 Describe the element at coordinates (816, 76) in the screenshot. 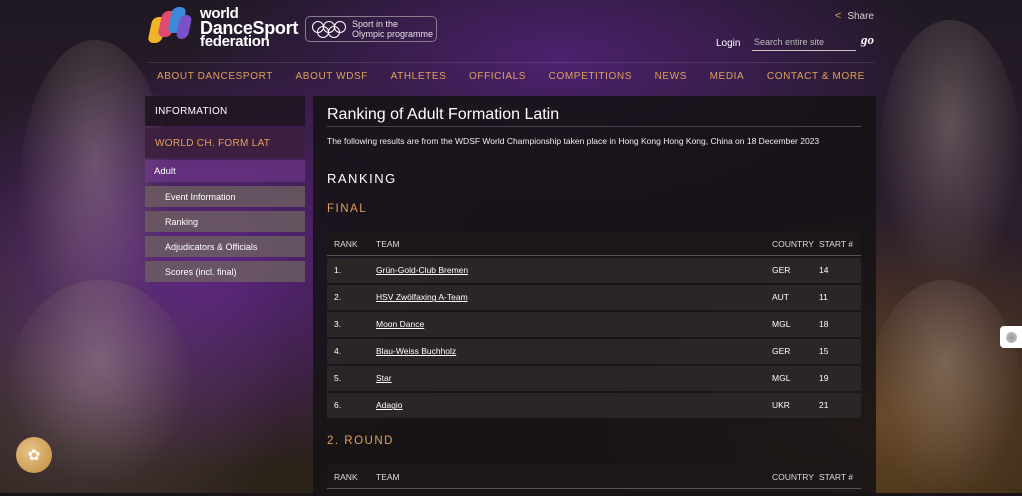

I see `nav-contact-more: CONTACT & MORE` at that location.